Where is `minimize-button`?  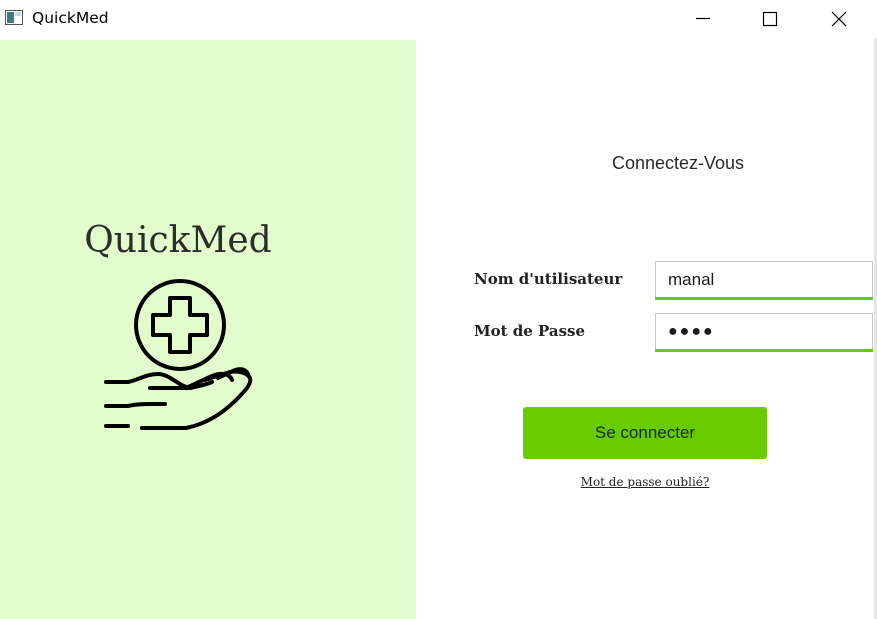
minimize-button is located at coordinates (704, 19).